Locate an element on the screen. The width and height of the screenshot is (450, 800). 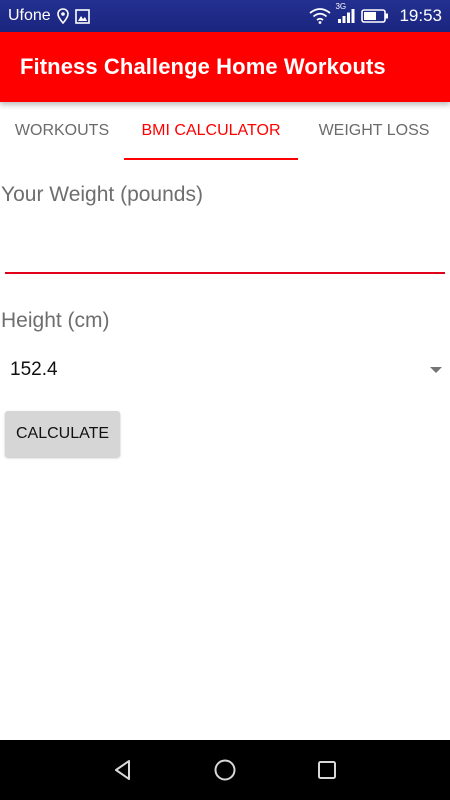
network-type-label: 3G is located at coordinates (341, 6).